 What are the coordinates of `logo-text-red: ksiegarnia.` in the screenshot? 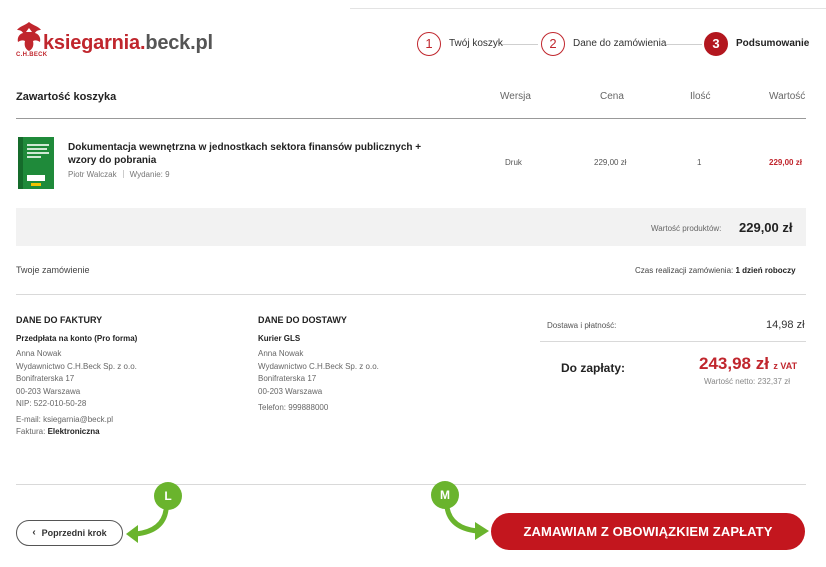 It's located at (94, 43).